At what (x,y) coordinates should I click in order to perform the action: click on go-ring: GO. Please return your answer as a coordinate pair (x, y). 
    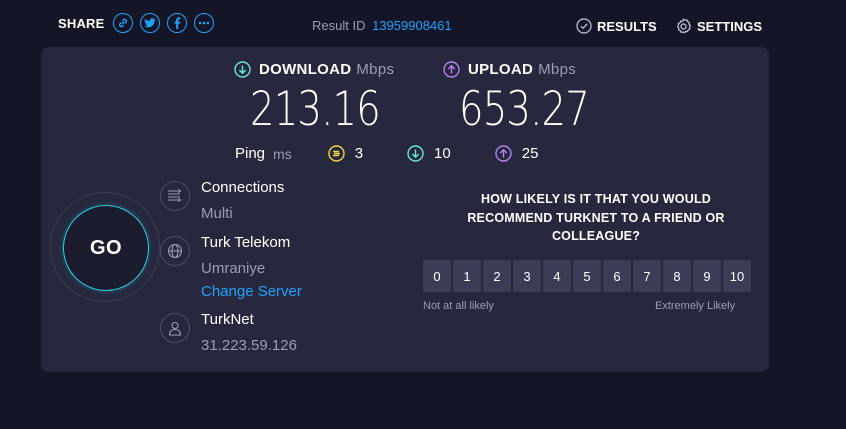
    Looking at the image, I should click on (105, 247).